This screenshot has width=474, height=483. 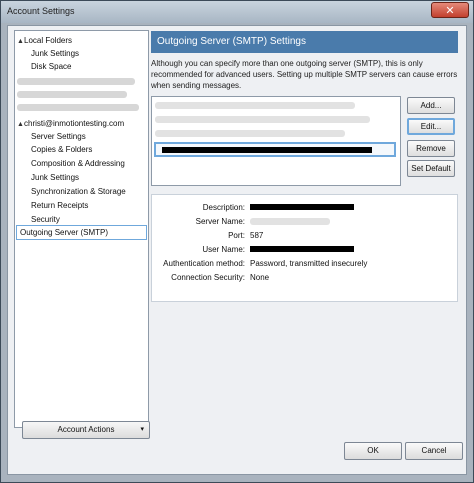 What do you see at coordinates (450, 10) in the screenshot?
I see `close-button: ✕` at bounding box center [450, 10].